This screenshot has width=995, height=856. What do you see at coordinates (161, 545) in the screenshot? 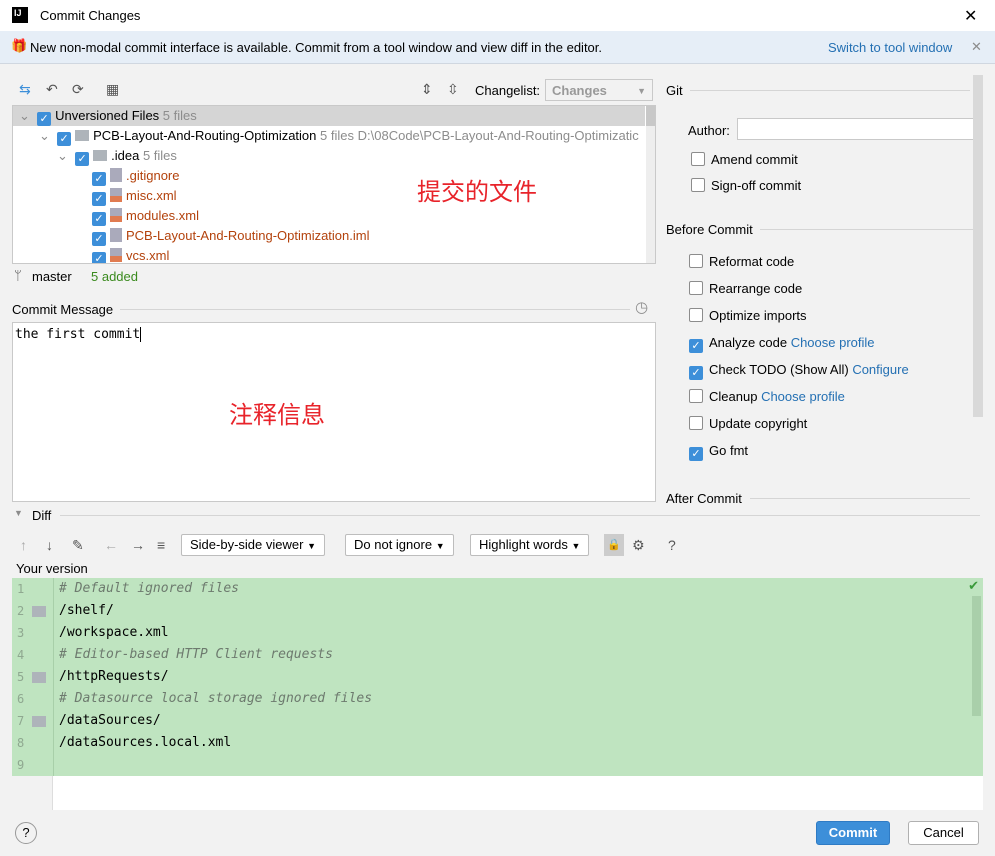
I see `list-icon: ≡` at bounding box center [161, 545].